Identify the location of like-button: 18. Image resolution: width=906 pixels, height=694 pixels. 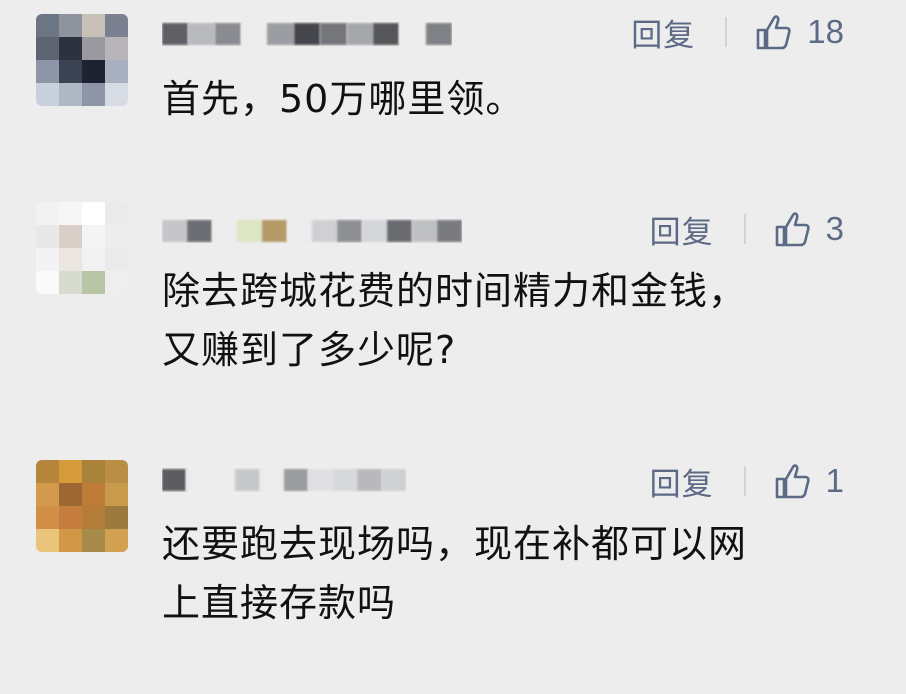
(799, 32).